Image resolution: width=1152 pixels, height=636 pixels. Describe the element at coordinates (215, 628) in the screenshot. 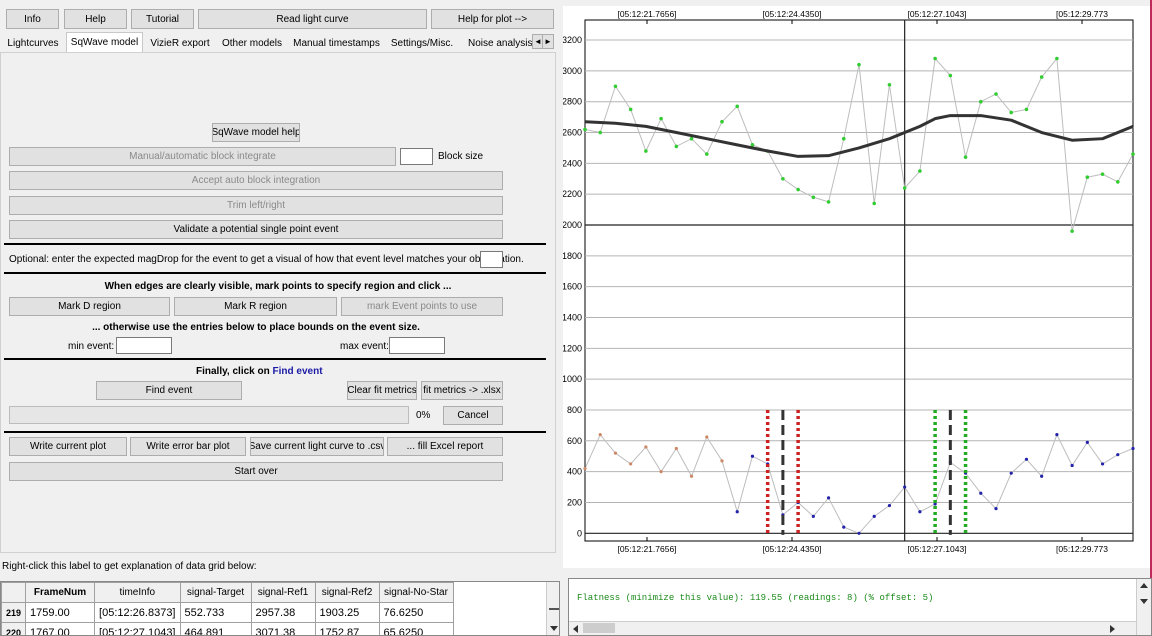

I see `table-cell: 464.891` at that location.